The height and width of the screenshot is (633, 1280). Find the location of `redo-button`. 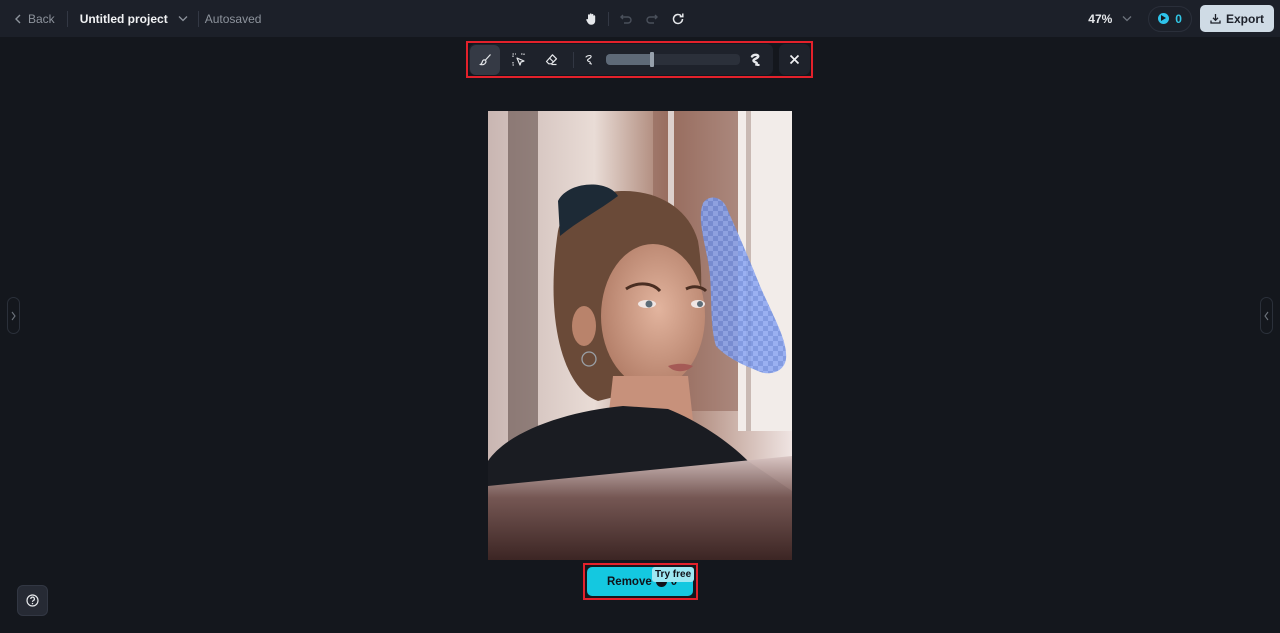

redo-button is located at coordinates (652, 19).